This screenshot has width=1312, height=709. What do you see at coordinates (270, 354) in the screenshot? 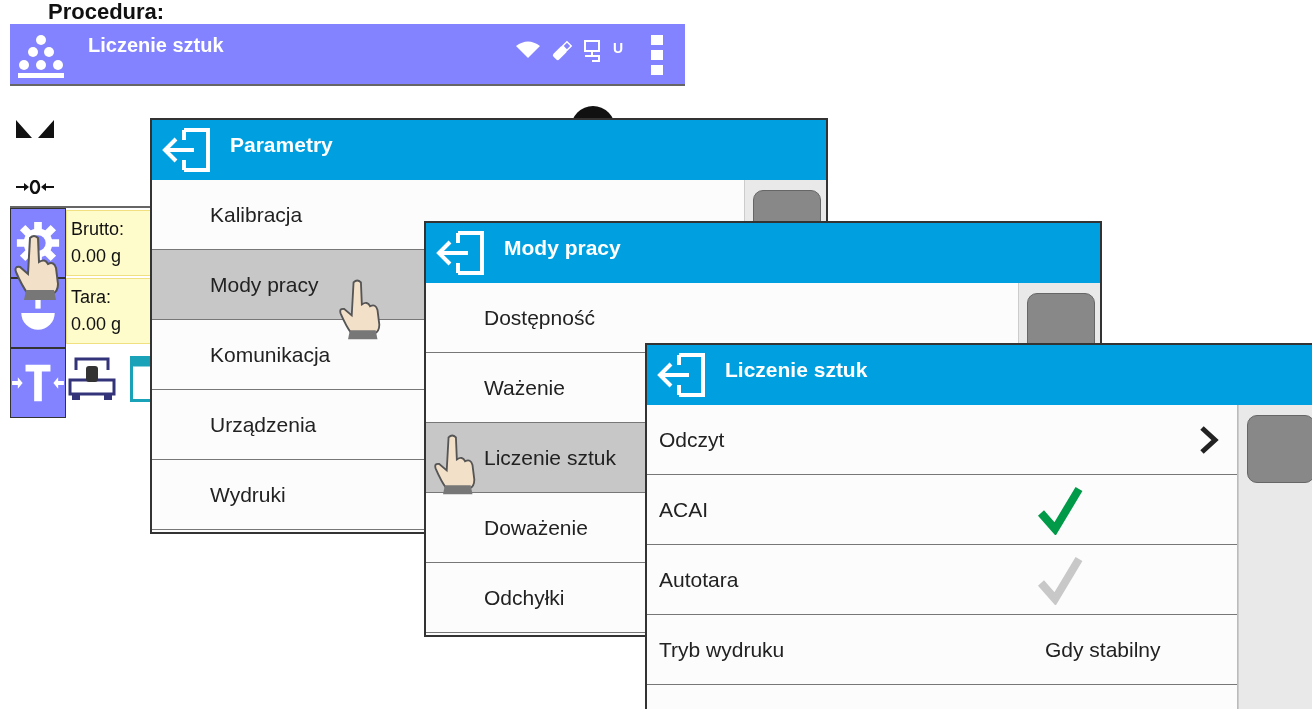
I see `item-label: Komunikacja` at bounding box center [270, 354].